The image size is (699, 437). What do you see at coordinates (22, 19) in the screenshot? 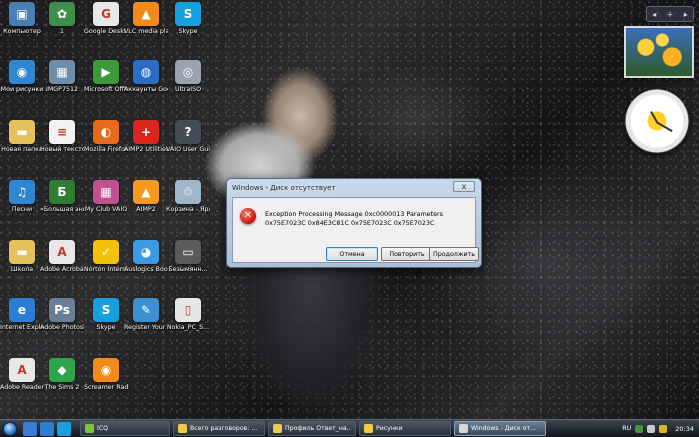
I see `desktop-icon: ▣ Компьютер` at bounding box center [22, 19].